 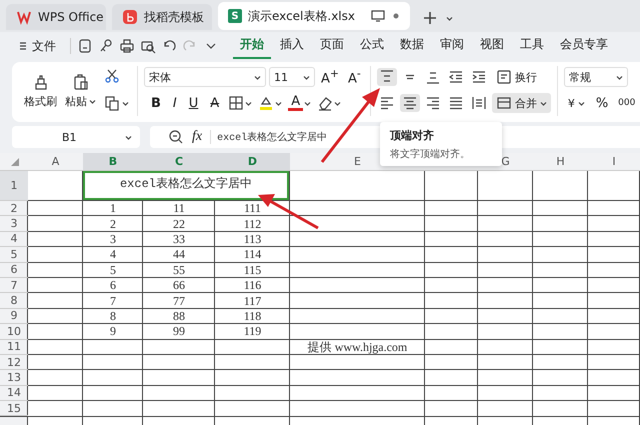 What do you see at coordinates (14, 186) in the screenshot?
I see `row-header: 1` at bounding box center [14, 186].